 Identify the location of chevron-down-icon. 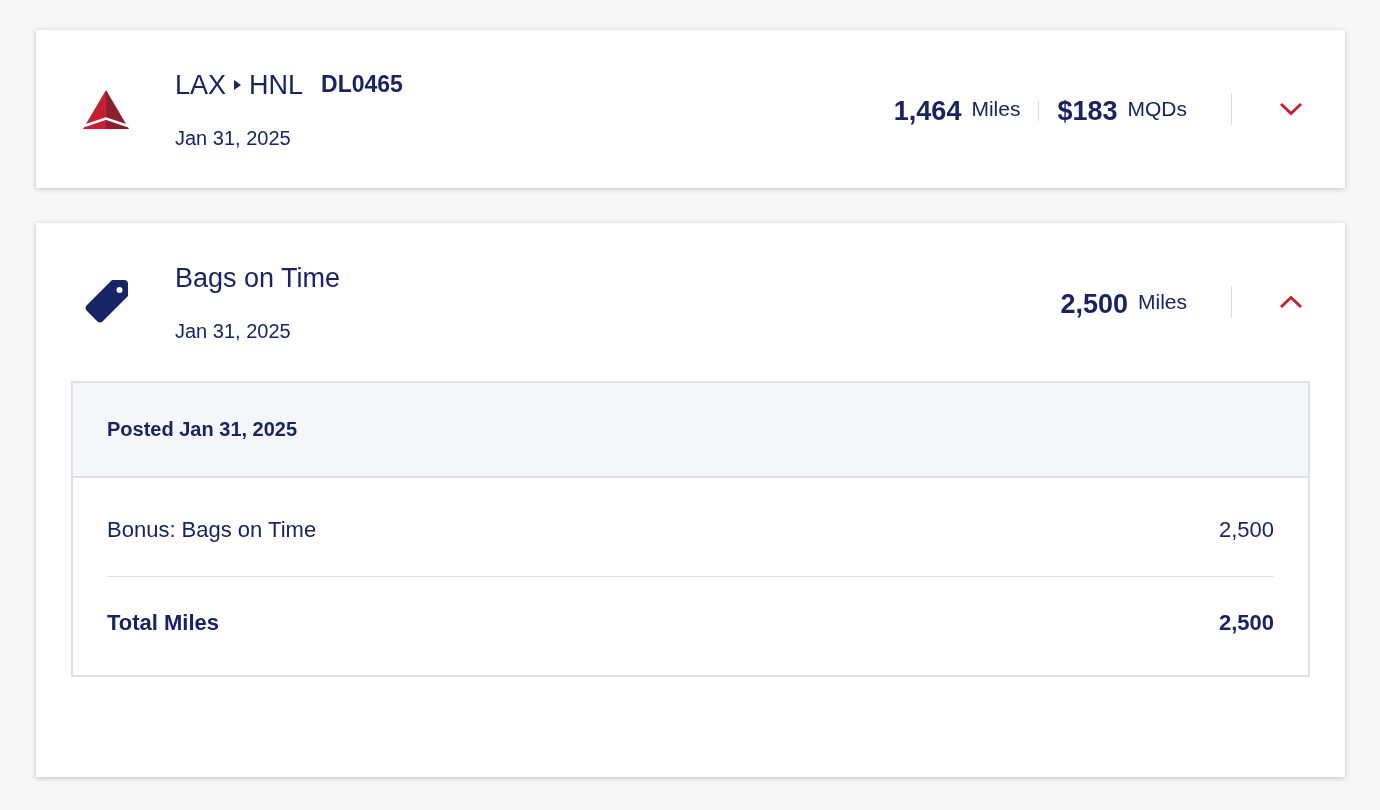
(1291, 109).